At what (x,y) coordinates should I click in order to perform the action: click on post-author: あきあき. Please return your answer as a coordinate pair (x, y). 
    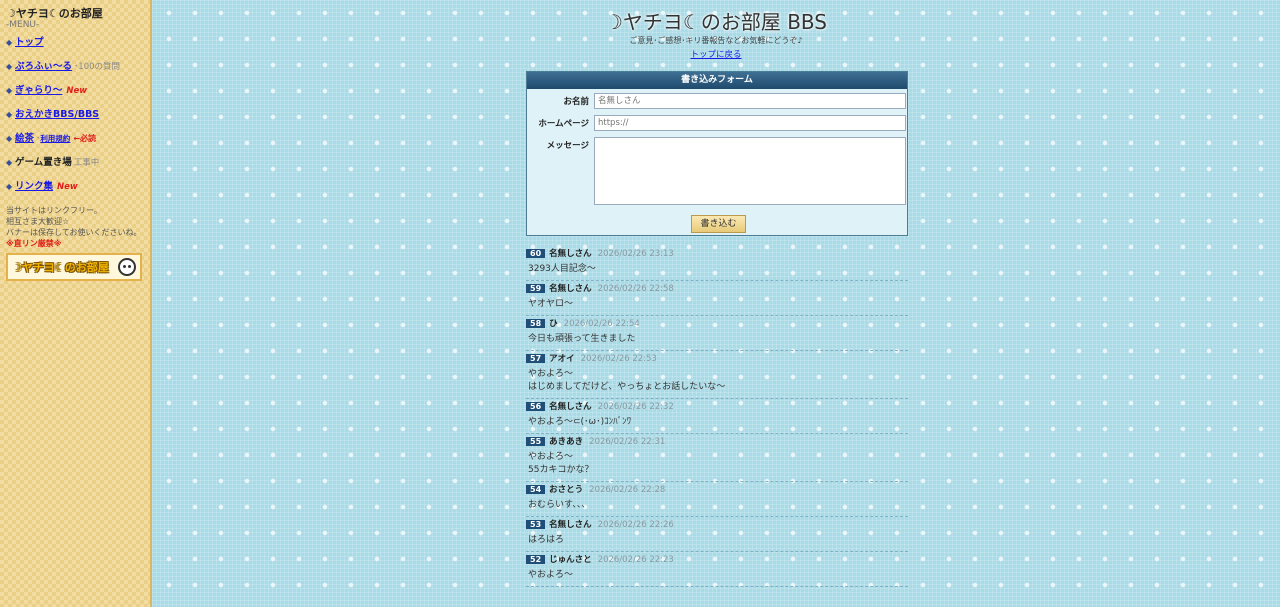
    Looking at the image, I should click on (566, 442).